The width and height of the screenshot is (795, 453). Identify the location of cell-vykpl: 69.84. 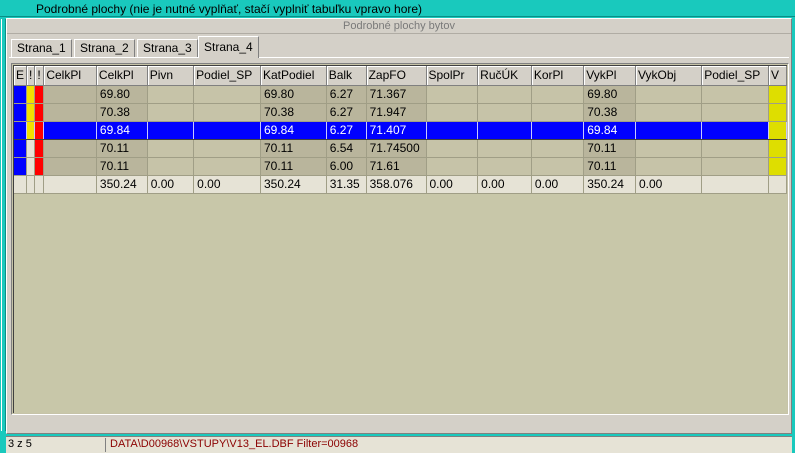
(609, 130).